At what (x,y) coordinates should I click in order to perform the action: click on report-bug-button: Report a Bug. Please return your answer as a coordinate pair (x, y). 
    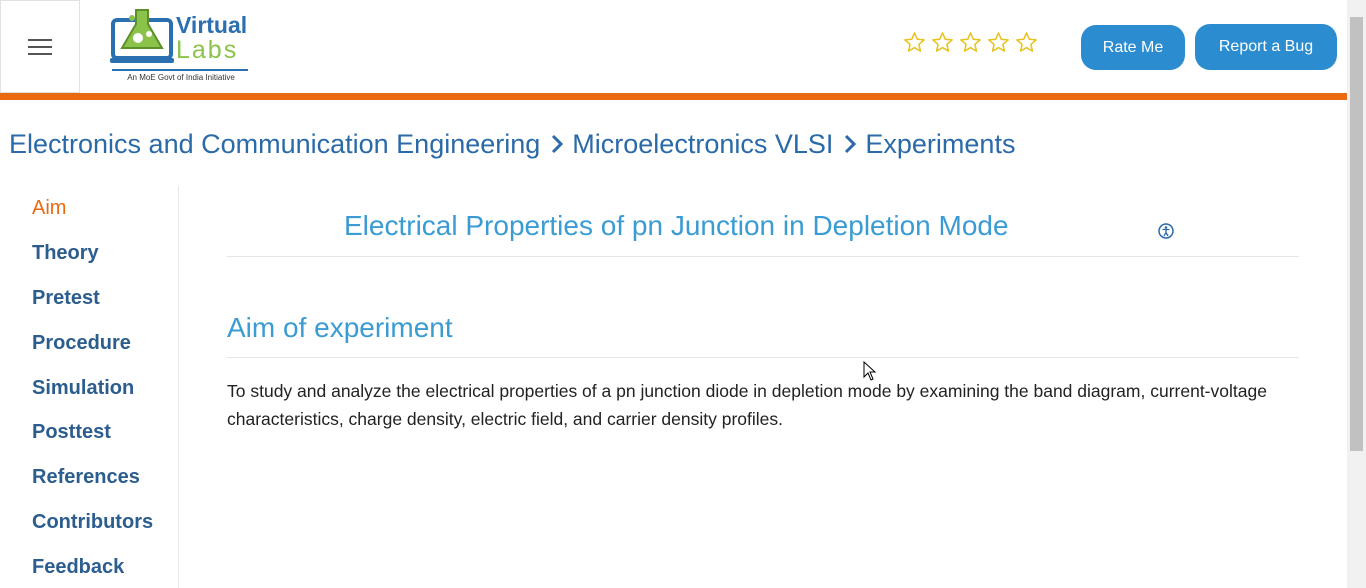
    Looking at the image, I should click on (1266, 47).